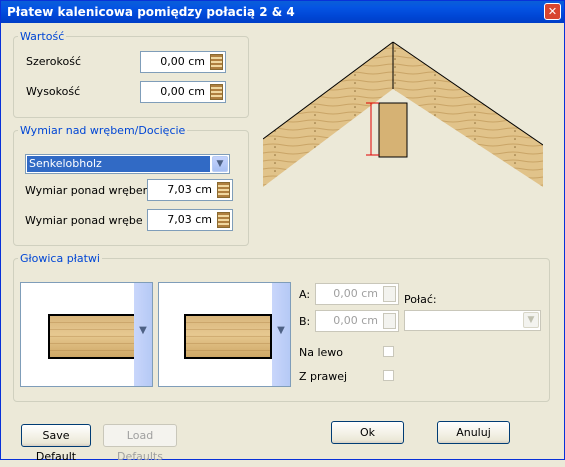 This screenshot has height=467, width=565. Describe the element at coordinates (53, 91) in the screenshot. I see `wysokosc-label: Wysokość` at that location.